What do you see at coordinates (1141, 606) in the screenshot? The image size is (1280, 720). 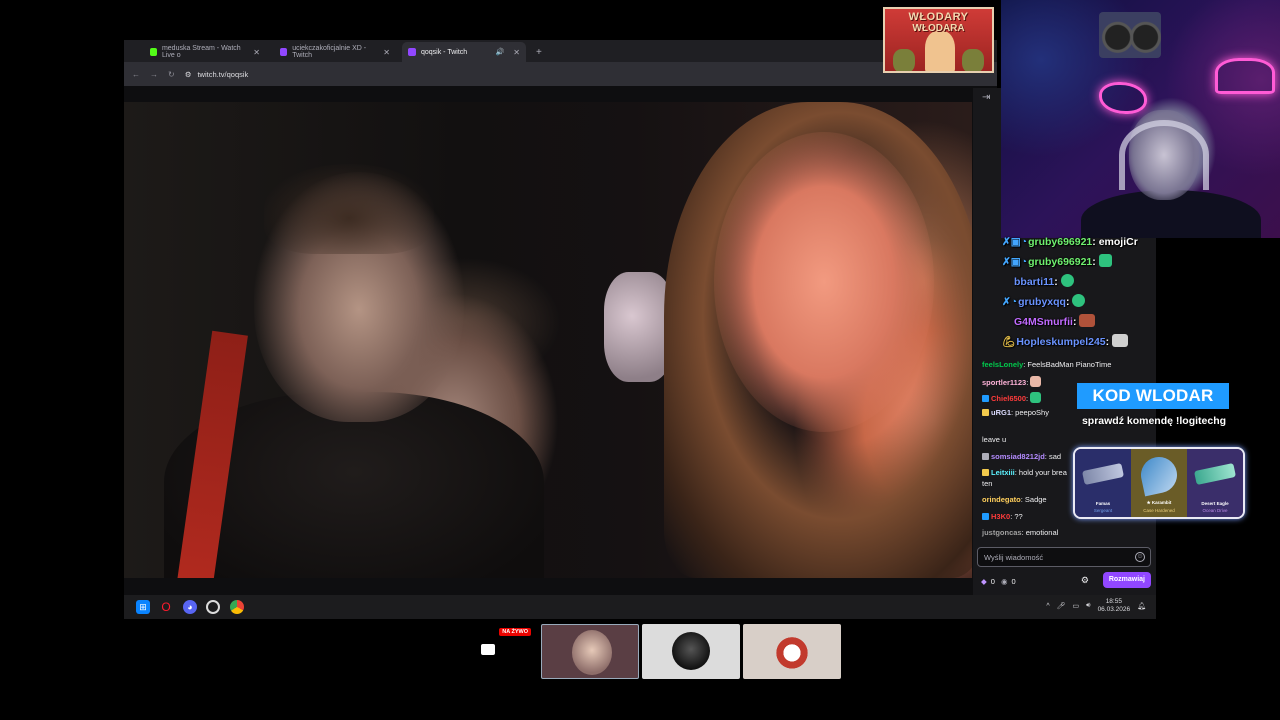 I see `notifications-icon: 🔔︎` at bounding box center [1141, 606].